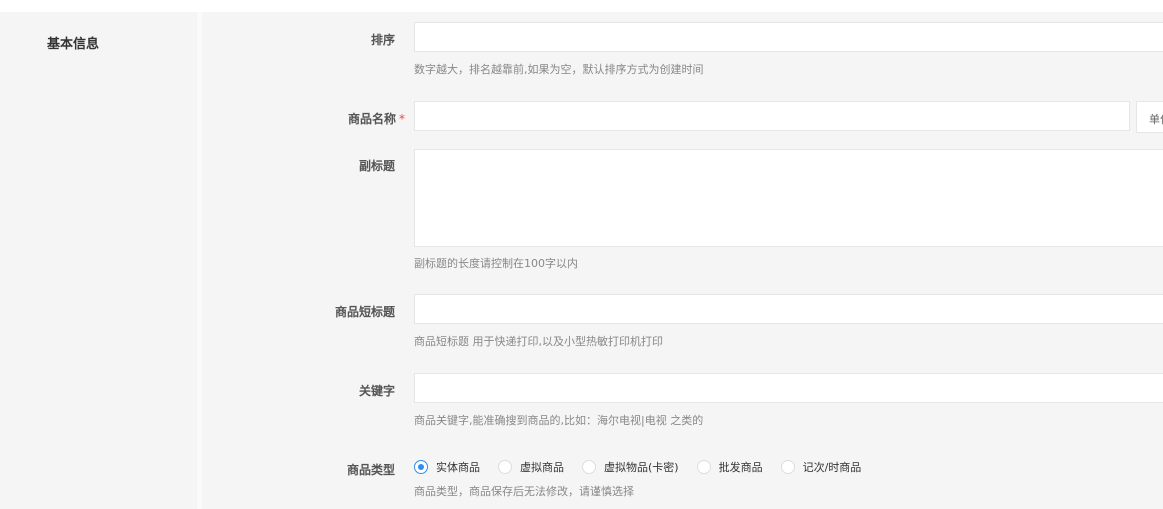 The height and width of the screenshot is (509, 1163). I want to click on keywords-hint: 商品关键字,能准确搜到商品的,比如：海尔电视|电视 之类的, so click(559, 420).